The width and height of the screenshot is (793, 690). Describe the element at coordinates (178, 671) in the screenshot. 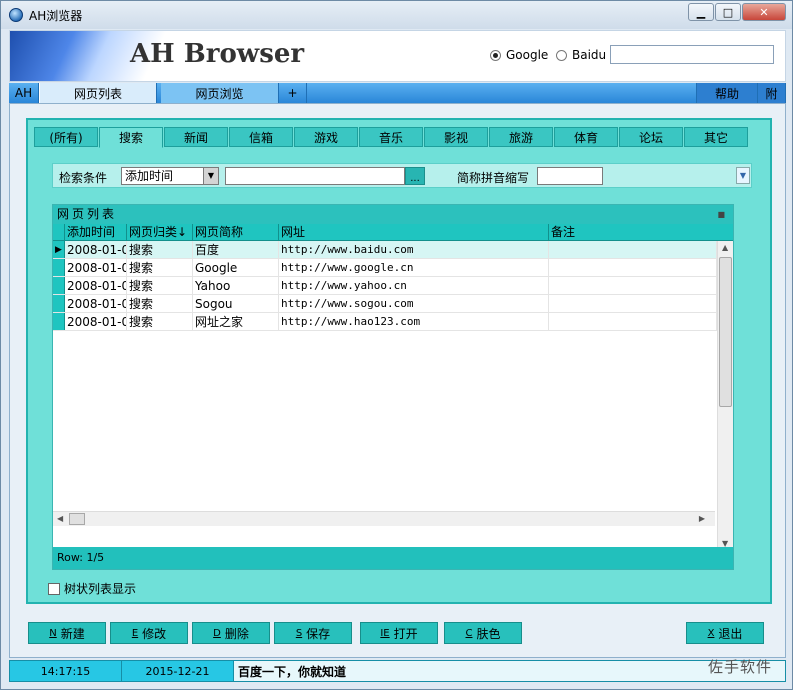

I see `status-date: 2015-12-21` at that location.